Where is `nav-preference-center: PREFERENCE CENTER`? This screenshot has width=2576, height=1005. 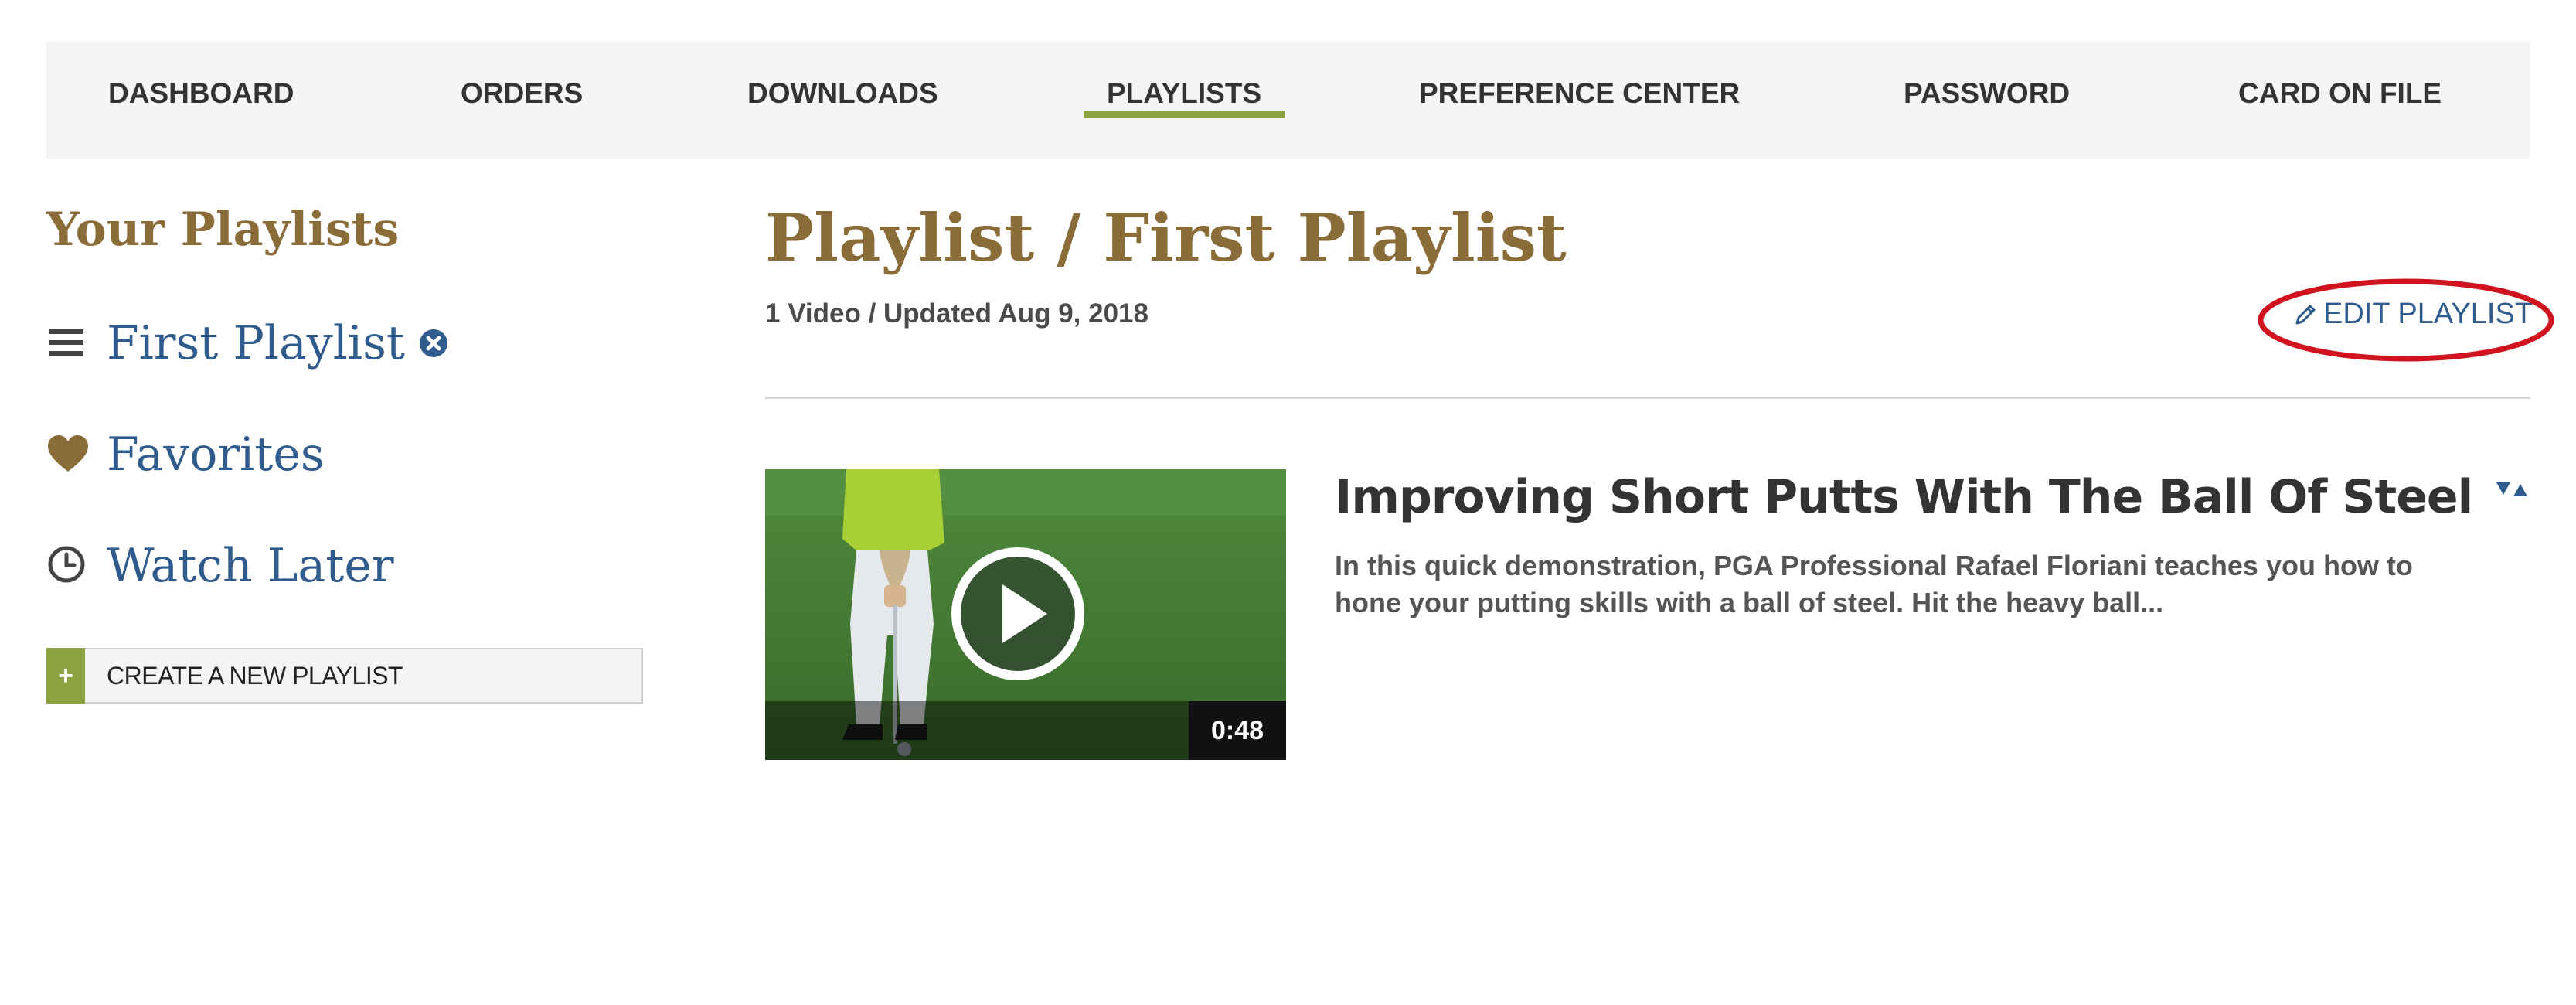 nav-preference-center: PREFERENCE CENTER is located at coordinates (1579, 100).